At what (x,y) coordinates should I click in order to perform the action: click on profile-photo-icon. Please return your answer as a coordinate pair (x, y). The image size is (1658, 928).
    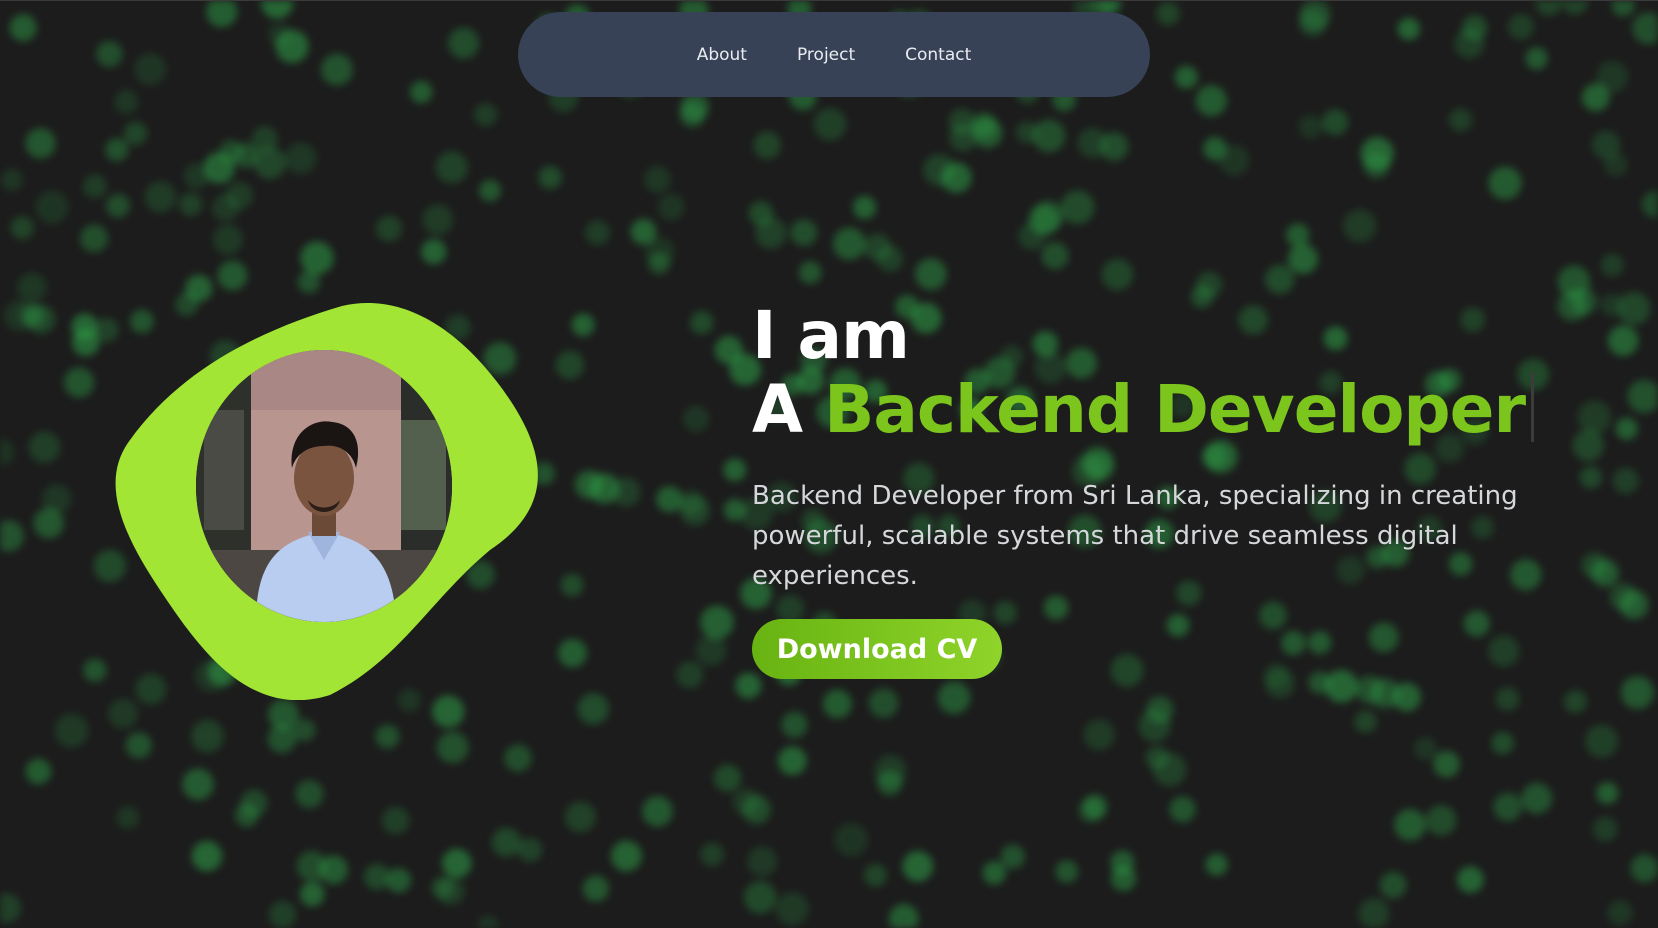
    Looking at the image, I should click on (324, 486).